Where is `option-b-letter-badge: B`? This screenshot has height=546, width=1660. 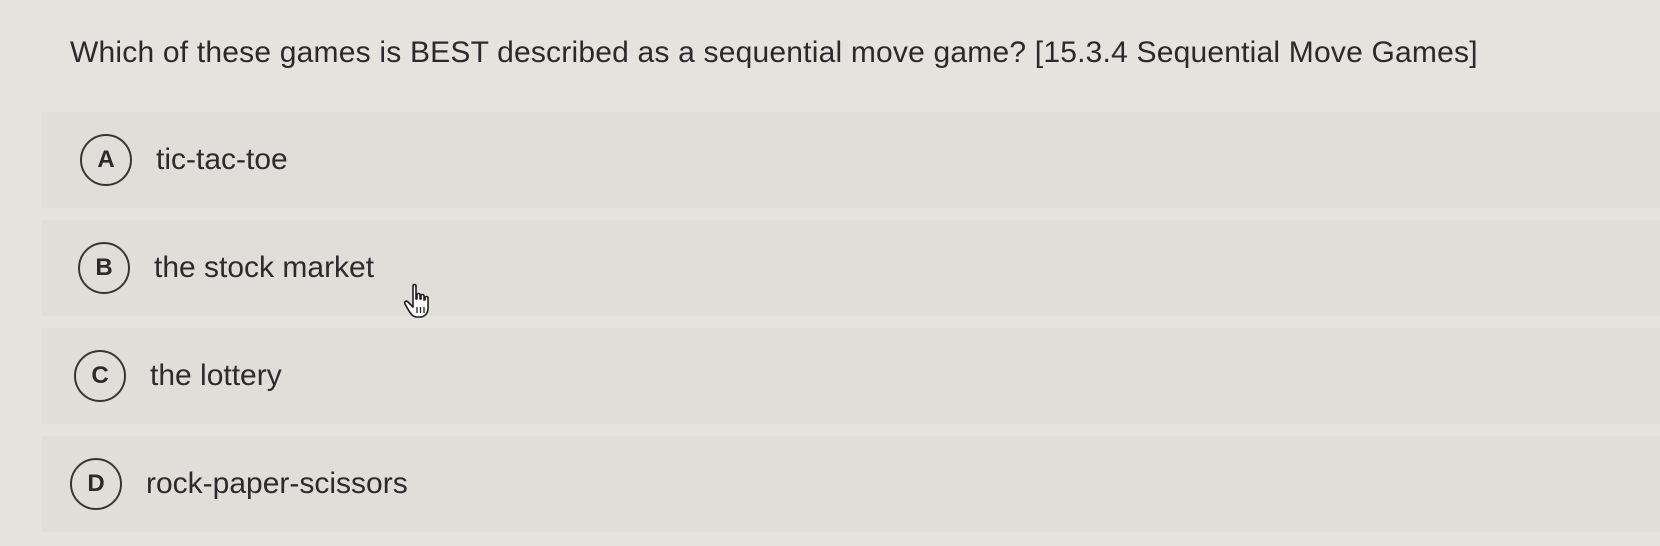
option-b-letter-badge: B is located at coordinates (104, 268).